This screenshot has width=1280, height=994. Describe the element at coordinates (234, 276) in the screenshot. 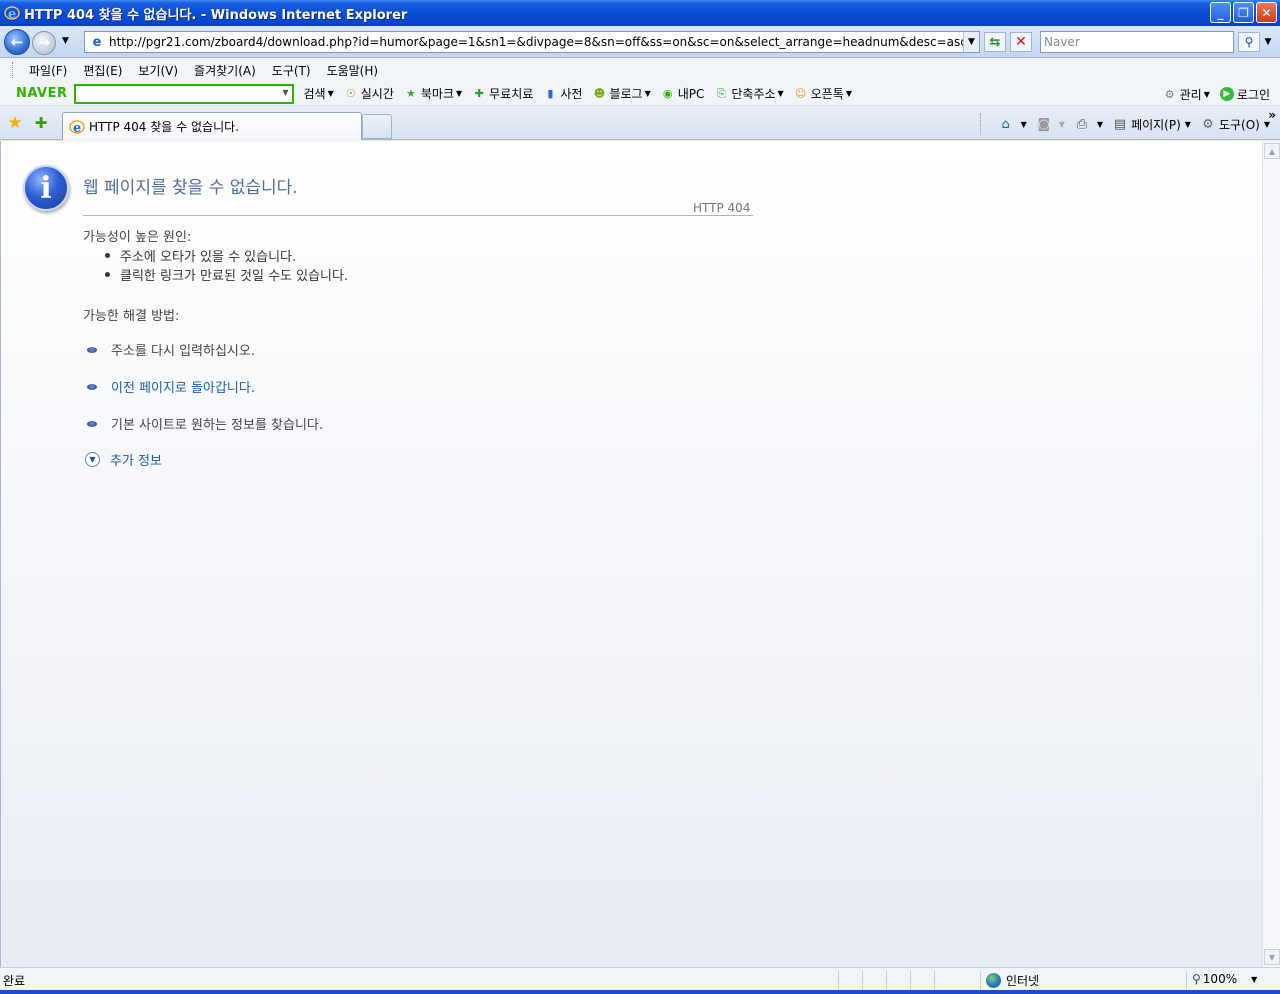

I see `cause-text: 클릭한 링크가 만료된 것일 수도 있습니다.` at that location.